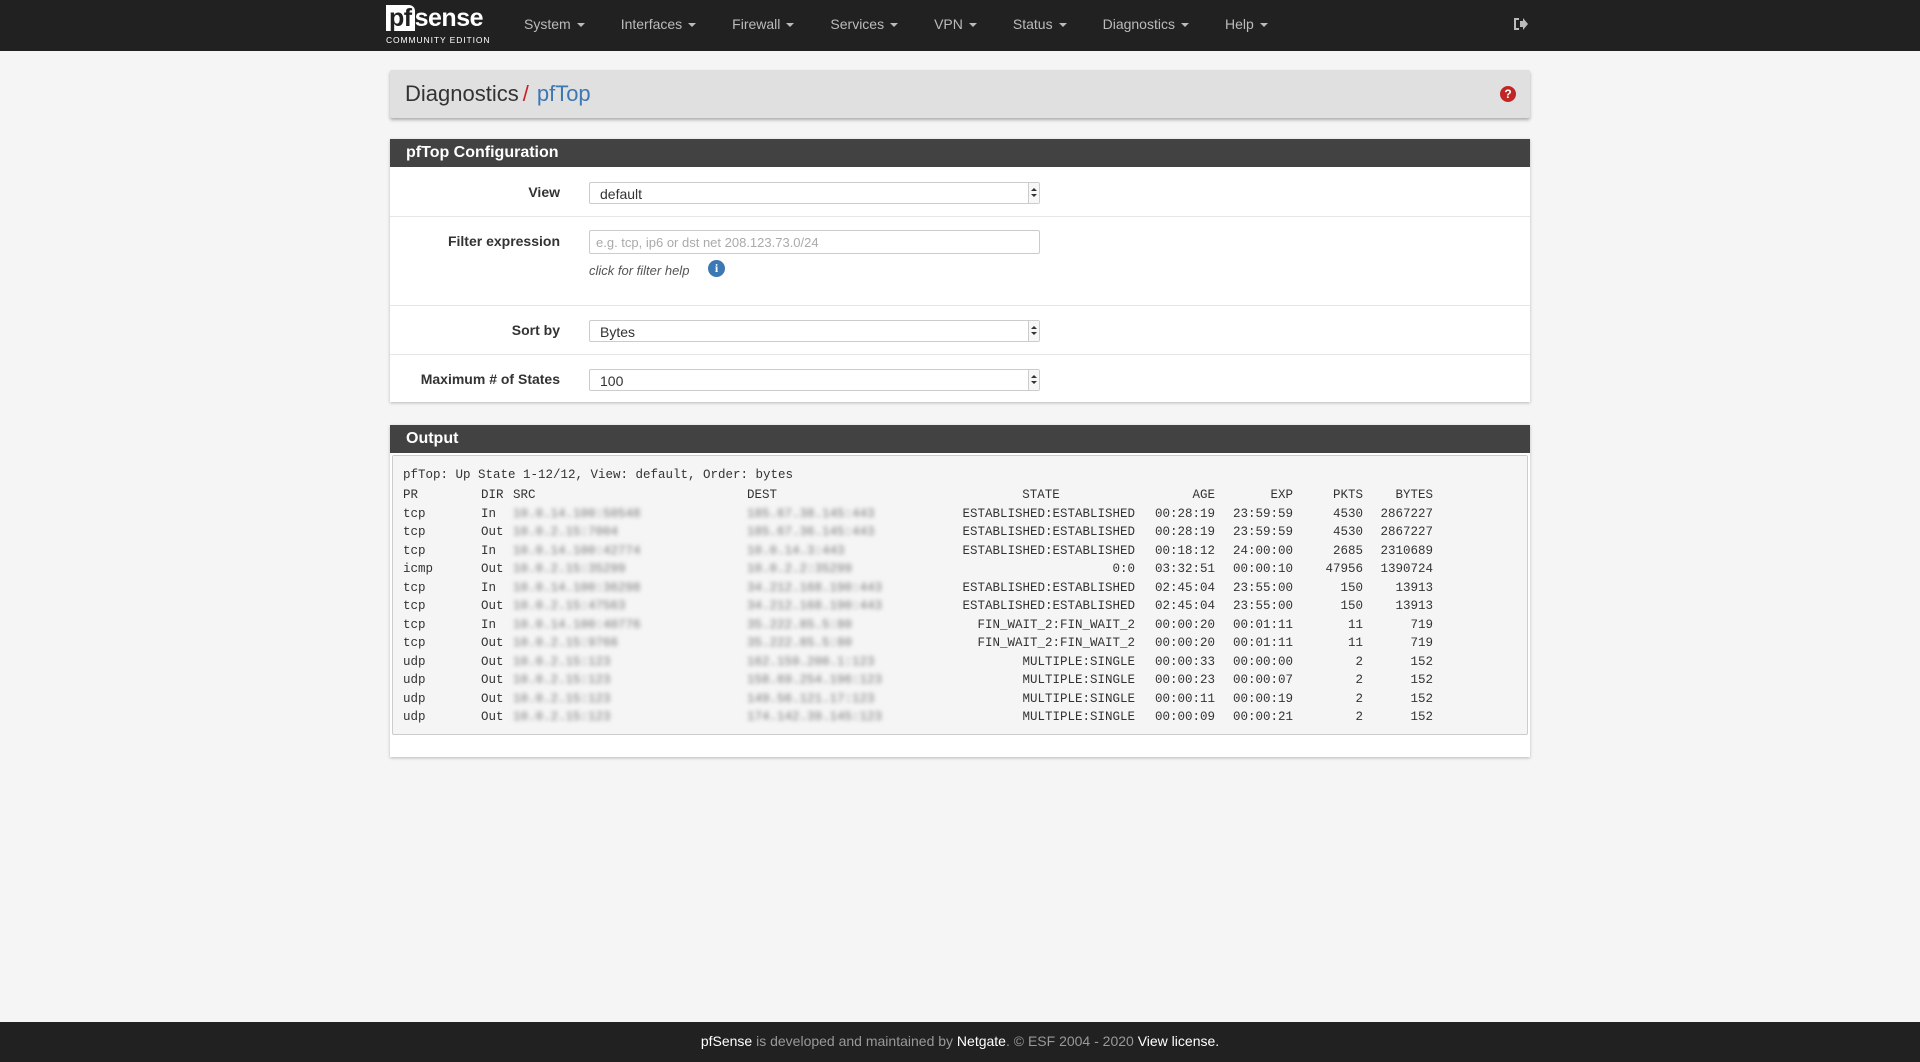  Describe the element at coordinates (1262, 624) in the screenshot. I see `cell-exp: 00:01:11` at that location.